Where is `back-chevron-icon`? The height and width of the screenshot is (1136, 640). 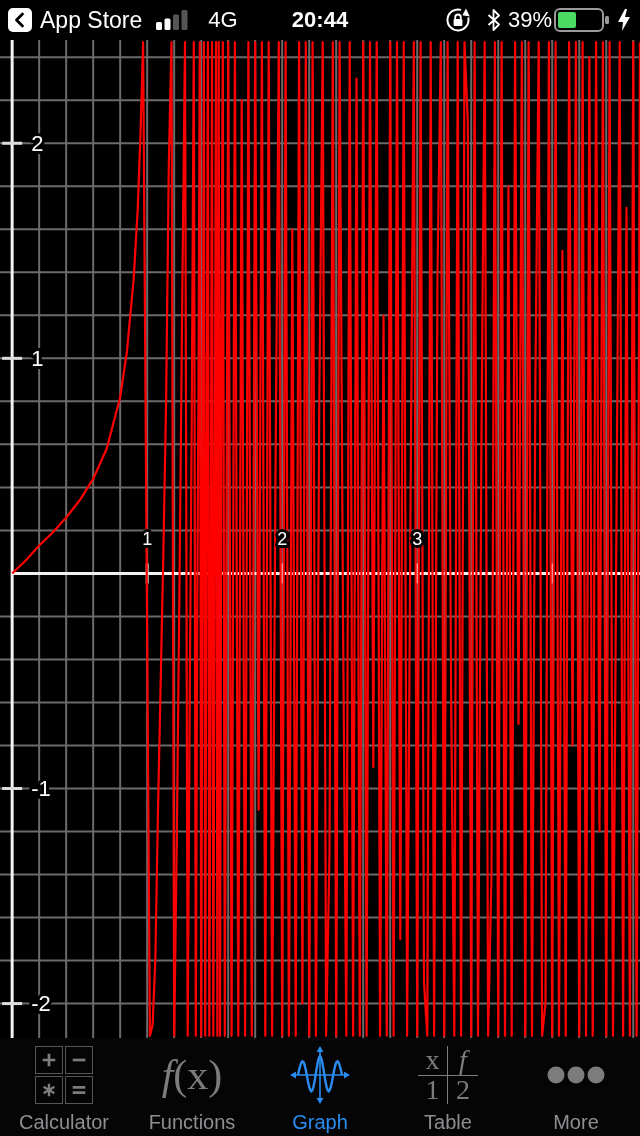 back-chevron-icon is located at coordinates (20, 20).